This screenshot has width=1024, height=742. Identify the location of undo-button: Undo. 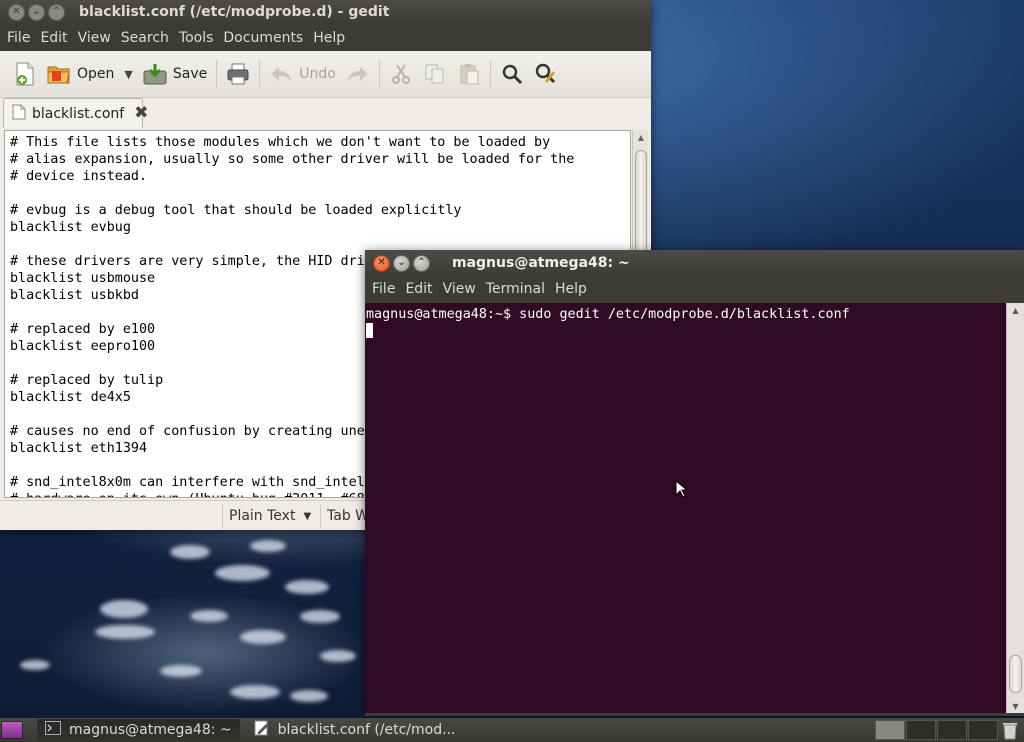
(302, 74).